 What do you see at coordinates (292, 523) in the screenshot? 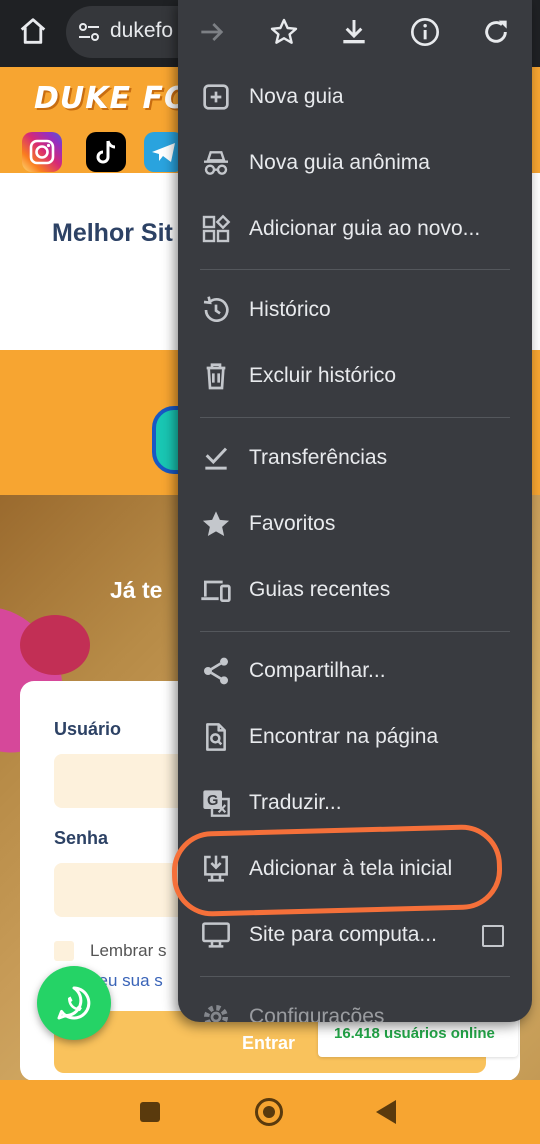
I see `menu-item-label: Favoritos` at bounding box center [292, 523].